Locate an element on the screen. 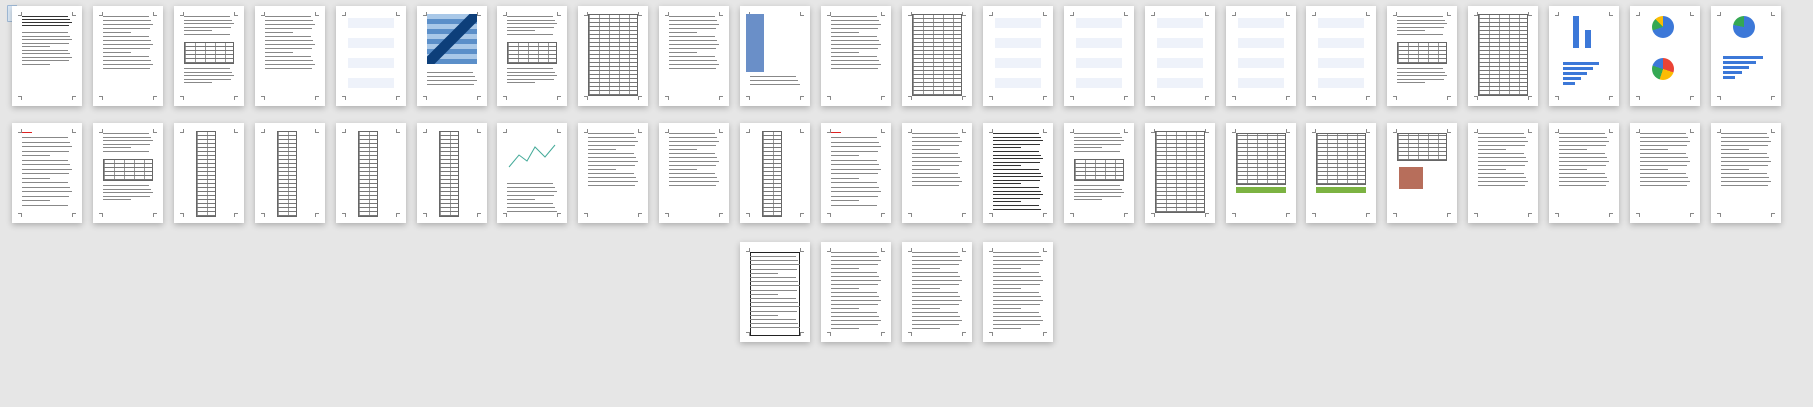 The width and height of the screenshot is (1813, 407). line-chart is located at coordinates (532, 156).